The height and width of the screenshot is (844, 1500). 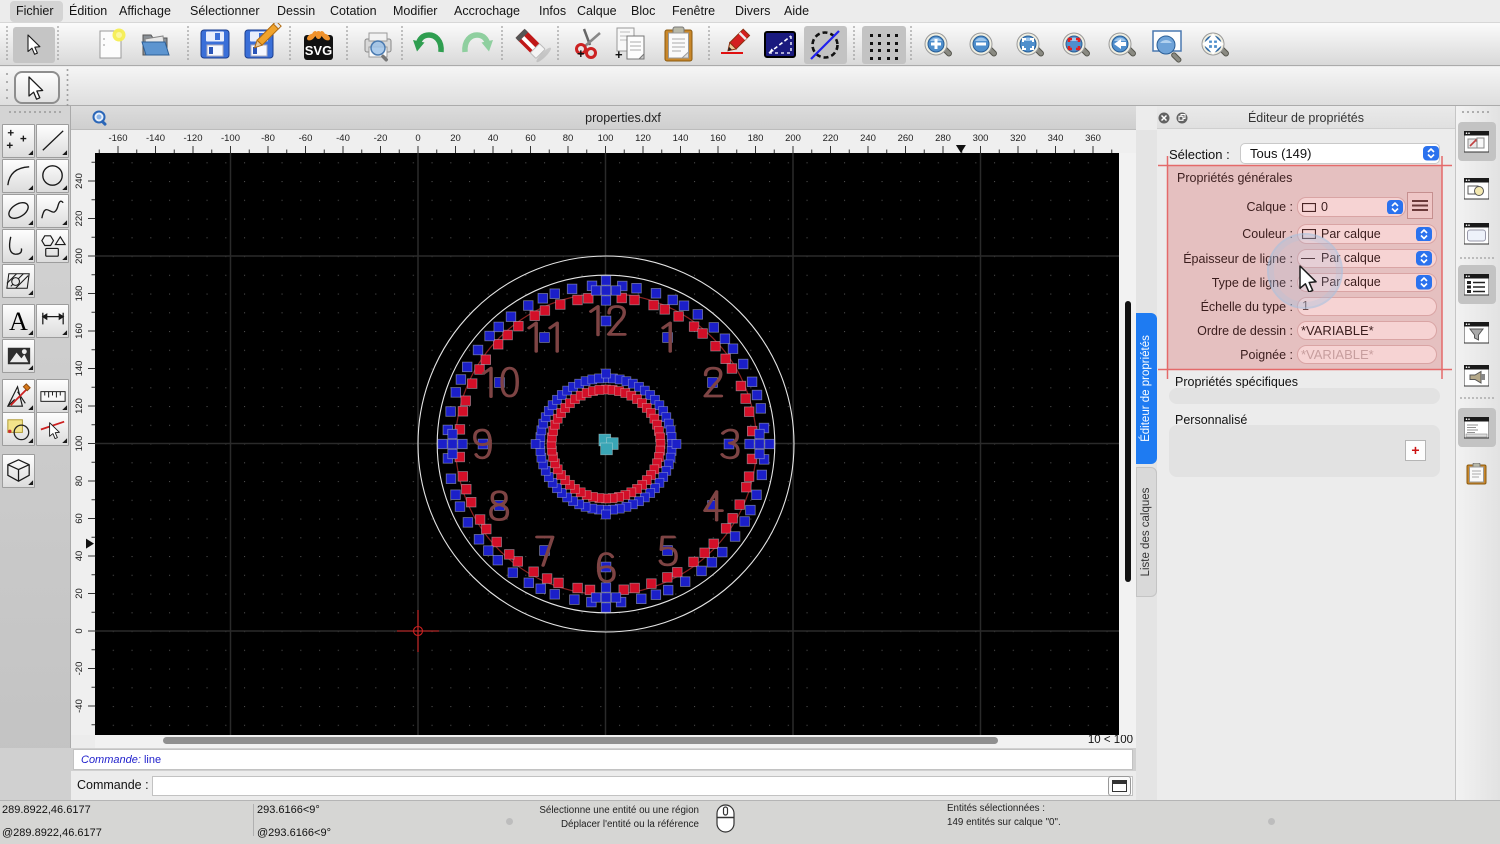 What do you see at coordinates (18, 321) in the screenshot?
I see `svg-text: A` at bounding box center [18, 321].